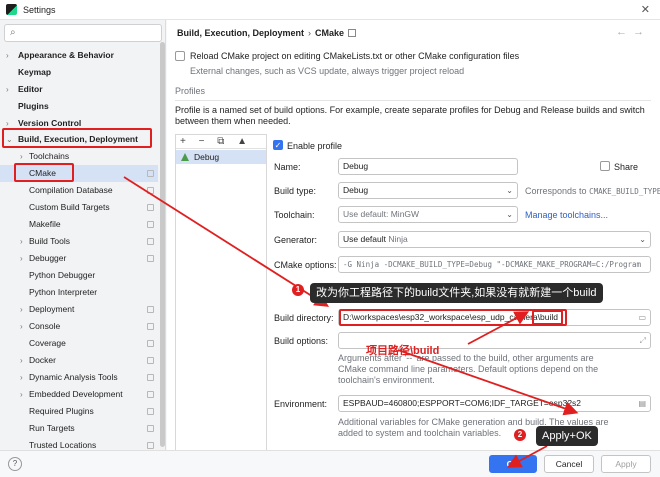 This screenshot has height=477, width=660. I want to click on corresponds-variable: CMAKE_BUILD_TYPE, so click(624, 191).